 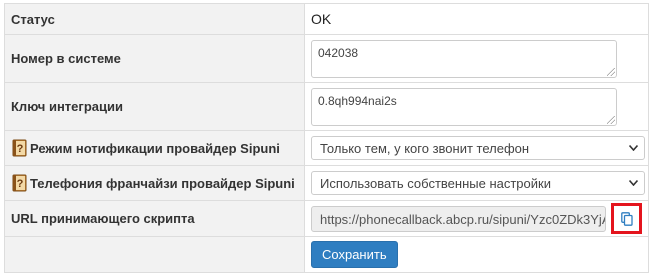 What do you see at coordinates (425, 148) in the screenshot?
I see `notify-mode-selected: Только тем, у кого звонит телефон` at bounding box center [425, 148].